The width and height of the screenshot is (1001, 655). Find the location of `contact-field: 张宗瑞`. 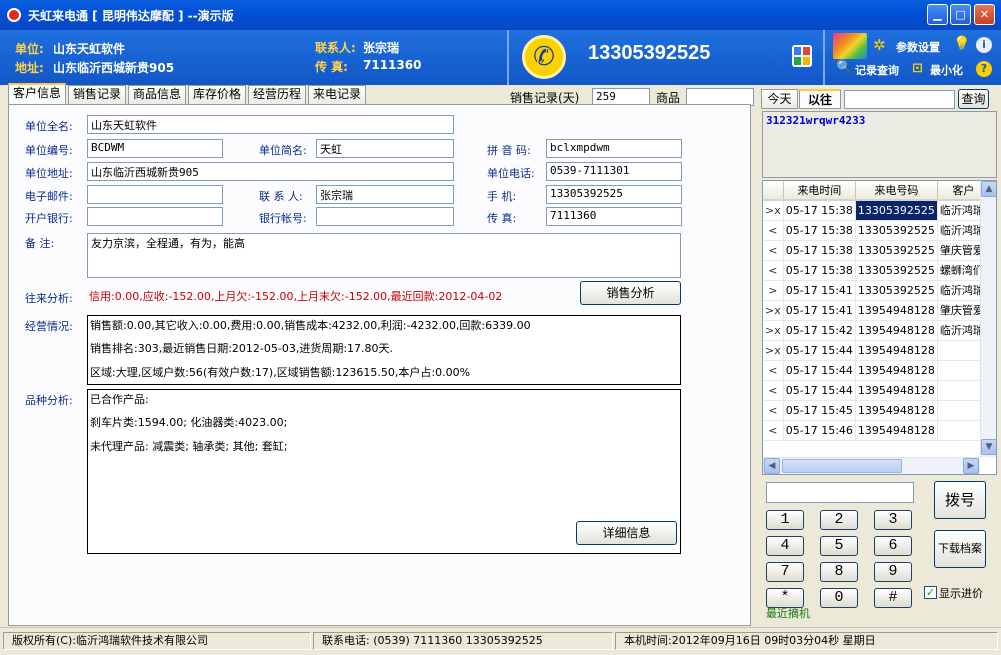

contact-field: 张宗瑞 is located at coordinates (385, 194).